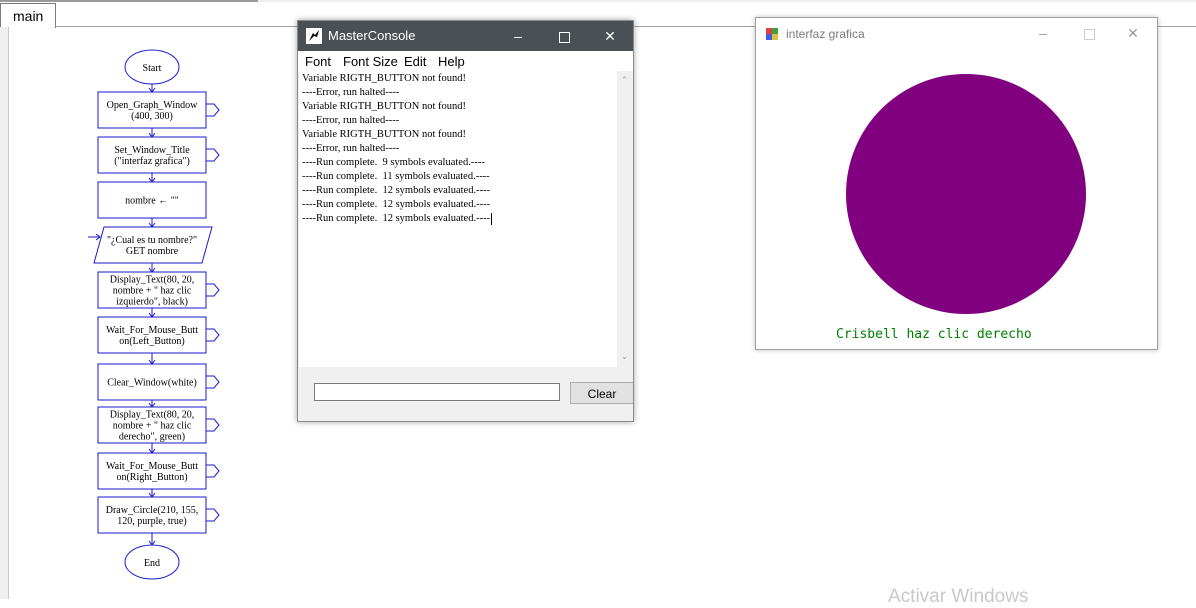 This screenshot has height=608, width=1196. Describe the element at coordinates (152, 437) in the screenshot. I see `flow-step-text: derecho", green)` at that location.